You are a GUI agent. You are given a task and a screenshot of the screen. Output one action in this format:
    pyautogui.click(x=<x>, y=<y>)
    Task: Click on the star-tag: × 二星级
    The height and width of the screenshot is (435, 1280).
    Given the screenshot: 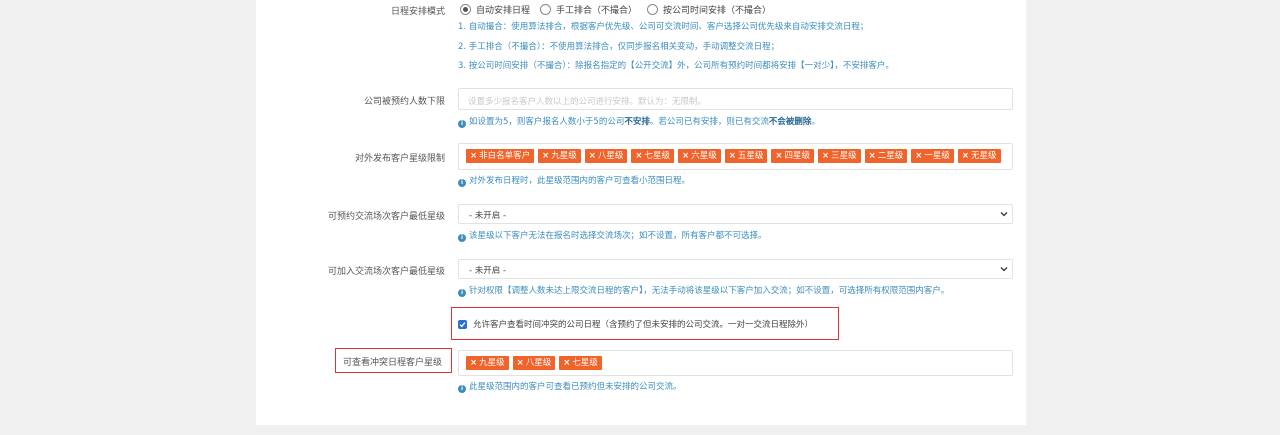 What is the action you would take?
    pyautogui.click(x=886, y=156)
    